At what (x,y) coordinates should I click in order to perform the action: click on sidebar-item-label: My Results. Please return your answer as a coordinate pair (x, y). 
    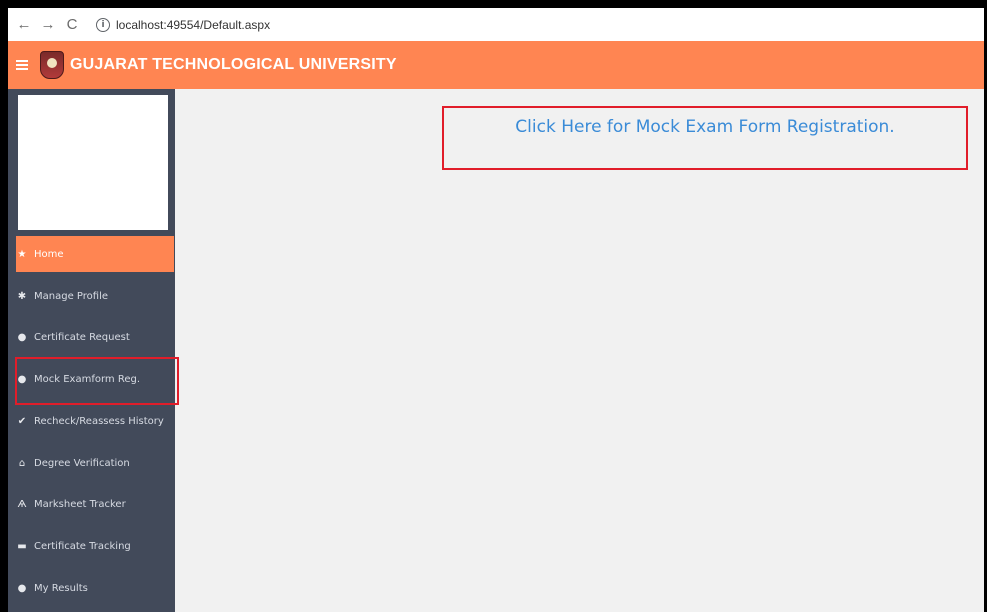
    Looking at the image, I should click on (61, 588).